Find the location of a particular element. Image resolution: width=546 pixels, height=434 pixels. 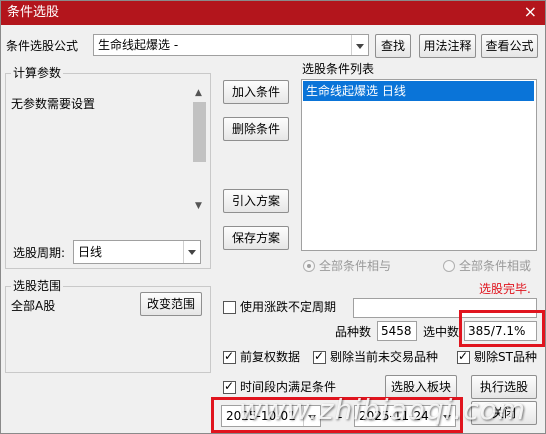

no-params-text: 无参数需要设置 is located at coordinates (53, 104).